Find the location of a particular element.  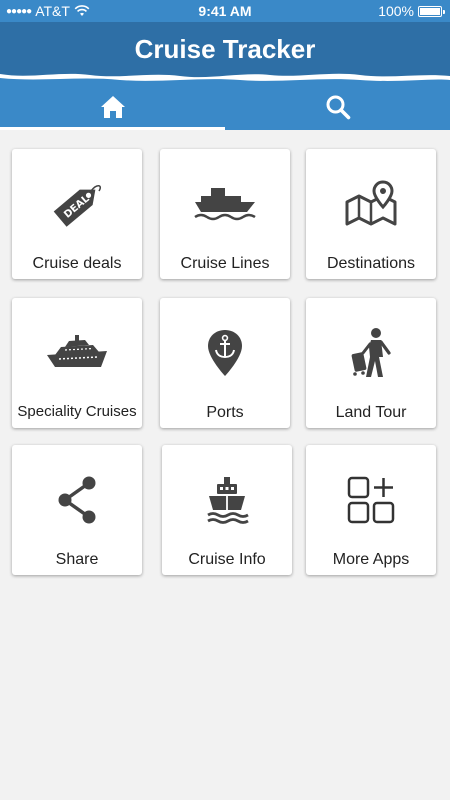

tile-more-apps: More Apps is located at coordinates (371, 510).